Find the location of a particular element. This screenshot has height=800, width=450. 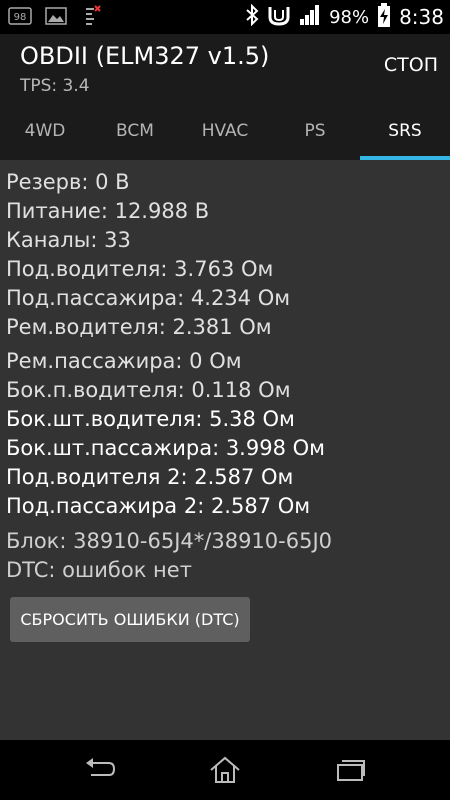

clock: 8:38 is located at coordinates (421, 17).